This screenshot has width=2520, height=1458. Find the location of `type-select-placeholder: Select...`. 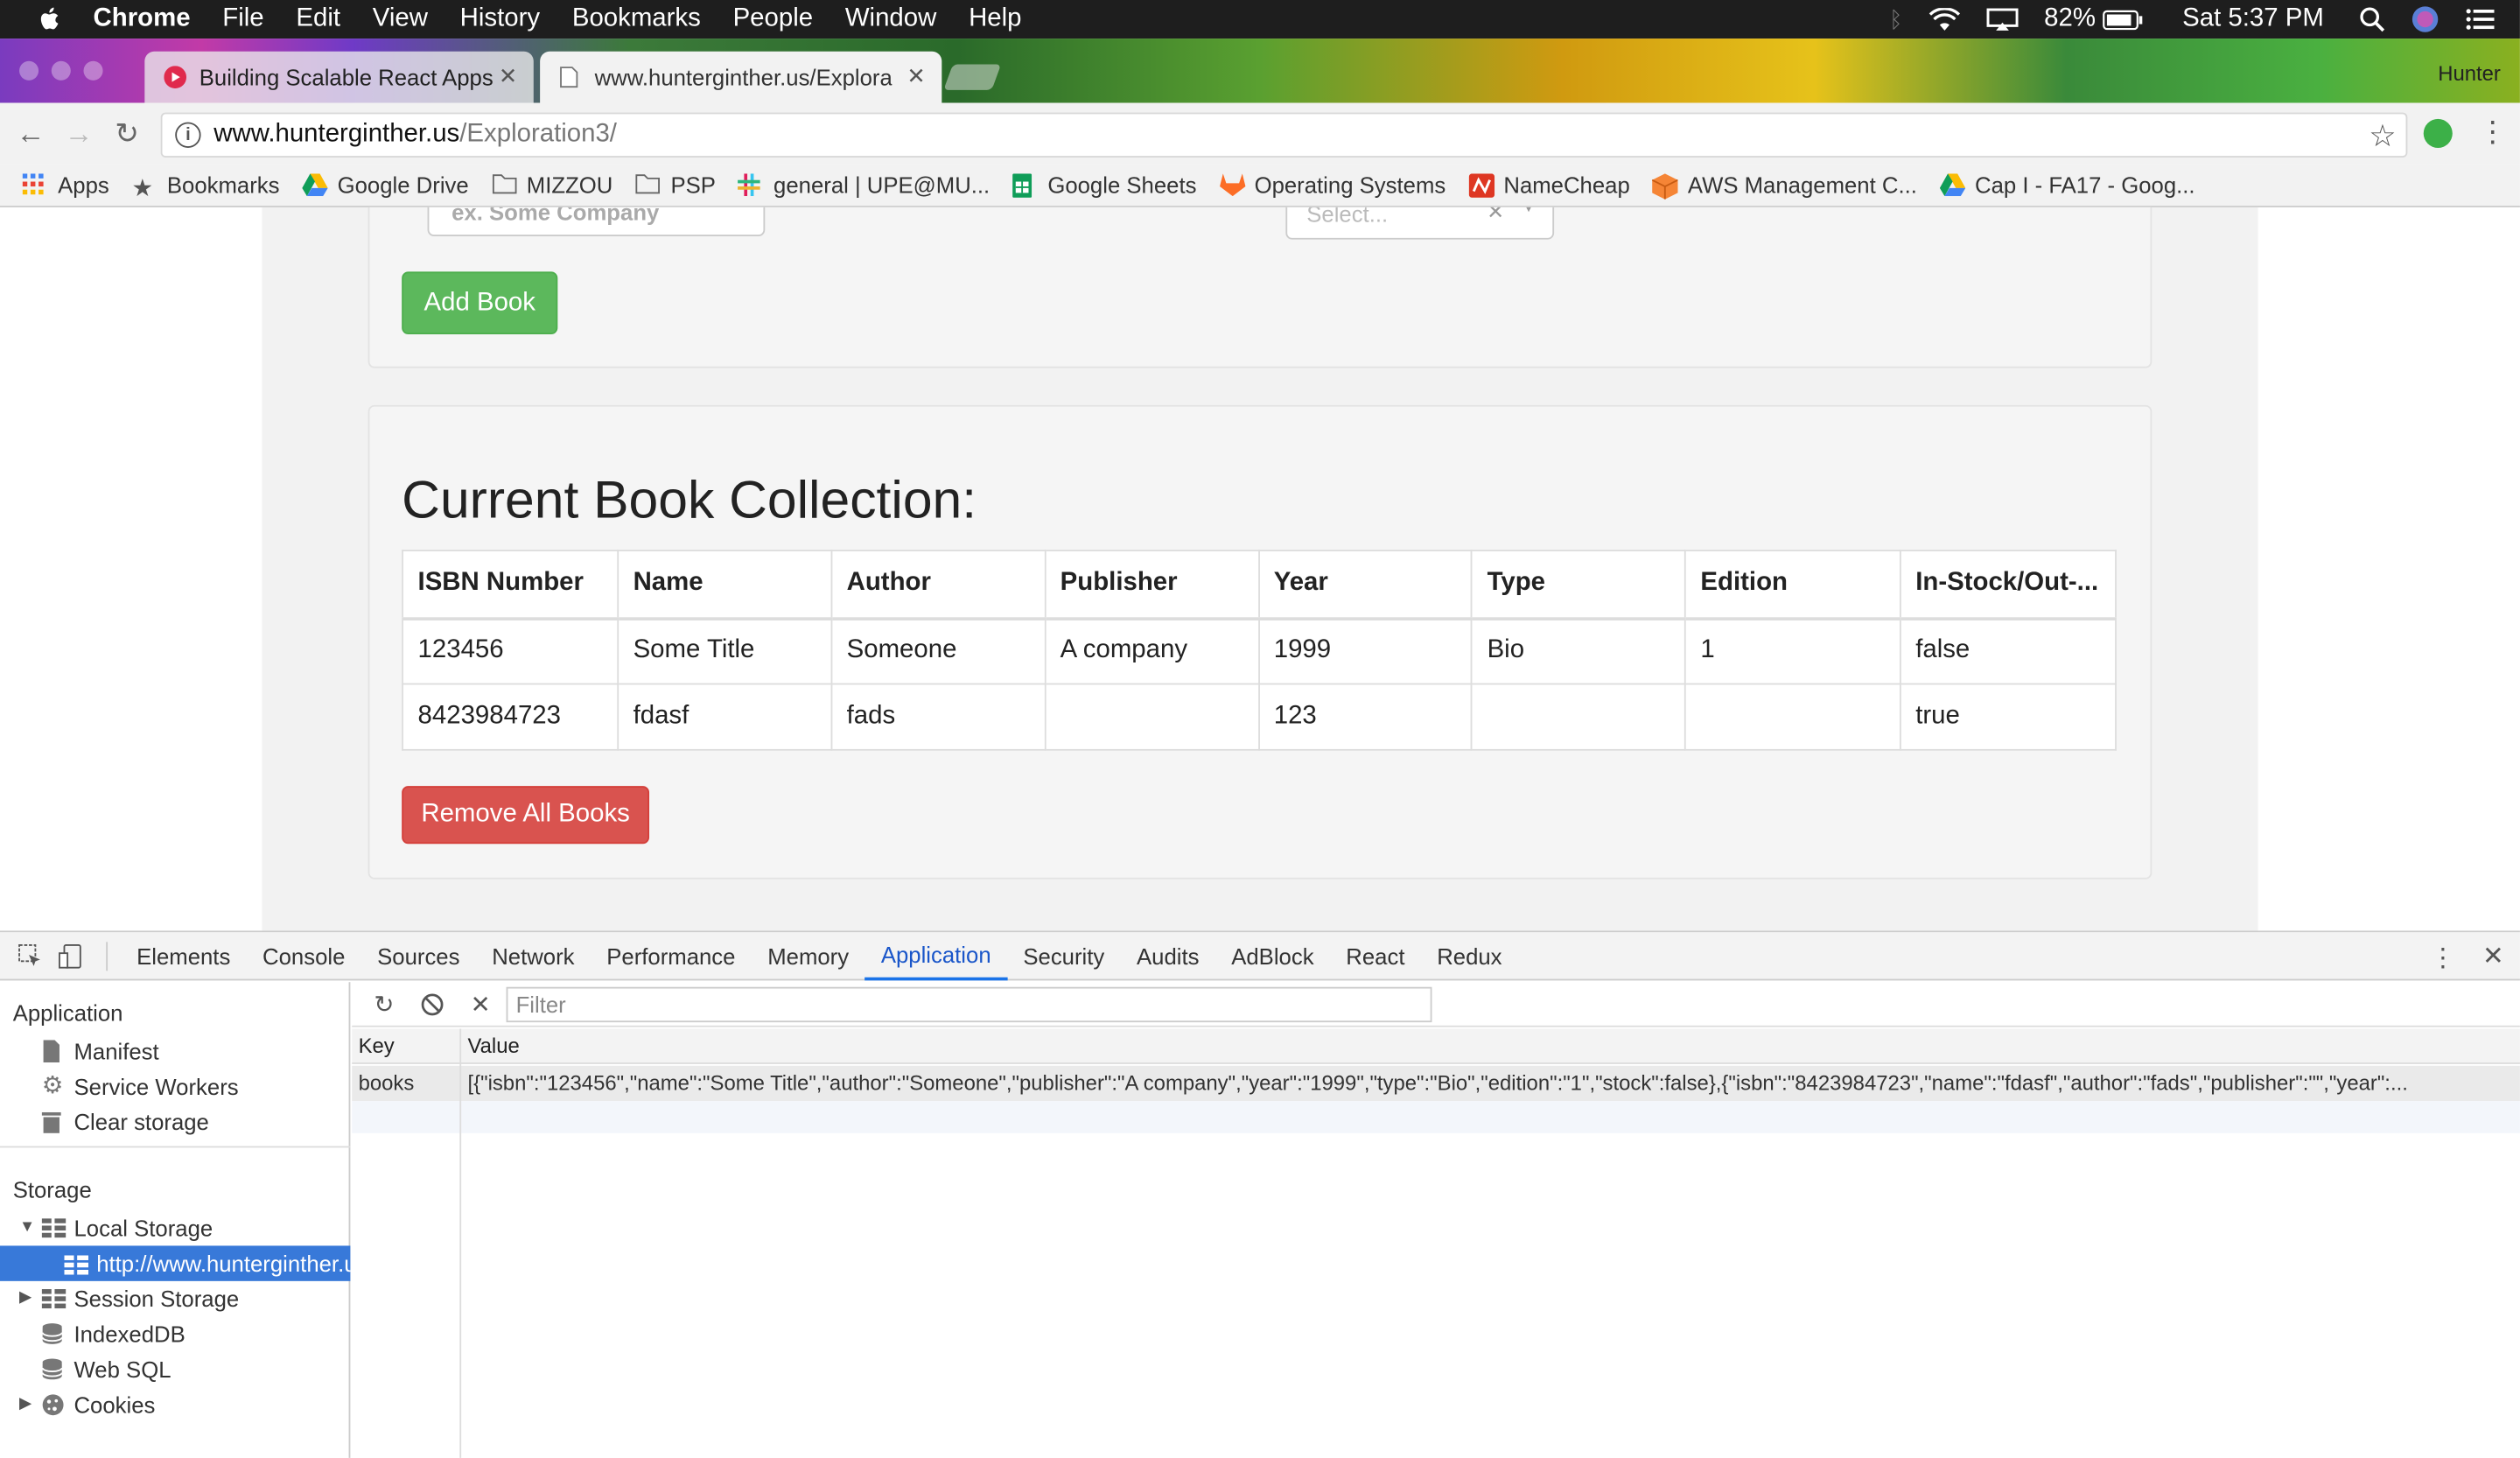

type-select-placeholder: Select... is located at coordinates (1347, 217).